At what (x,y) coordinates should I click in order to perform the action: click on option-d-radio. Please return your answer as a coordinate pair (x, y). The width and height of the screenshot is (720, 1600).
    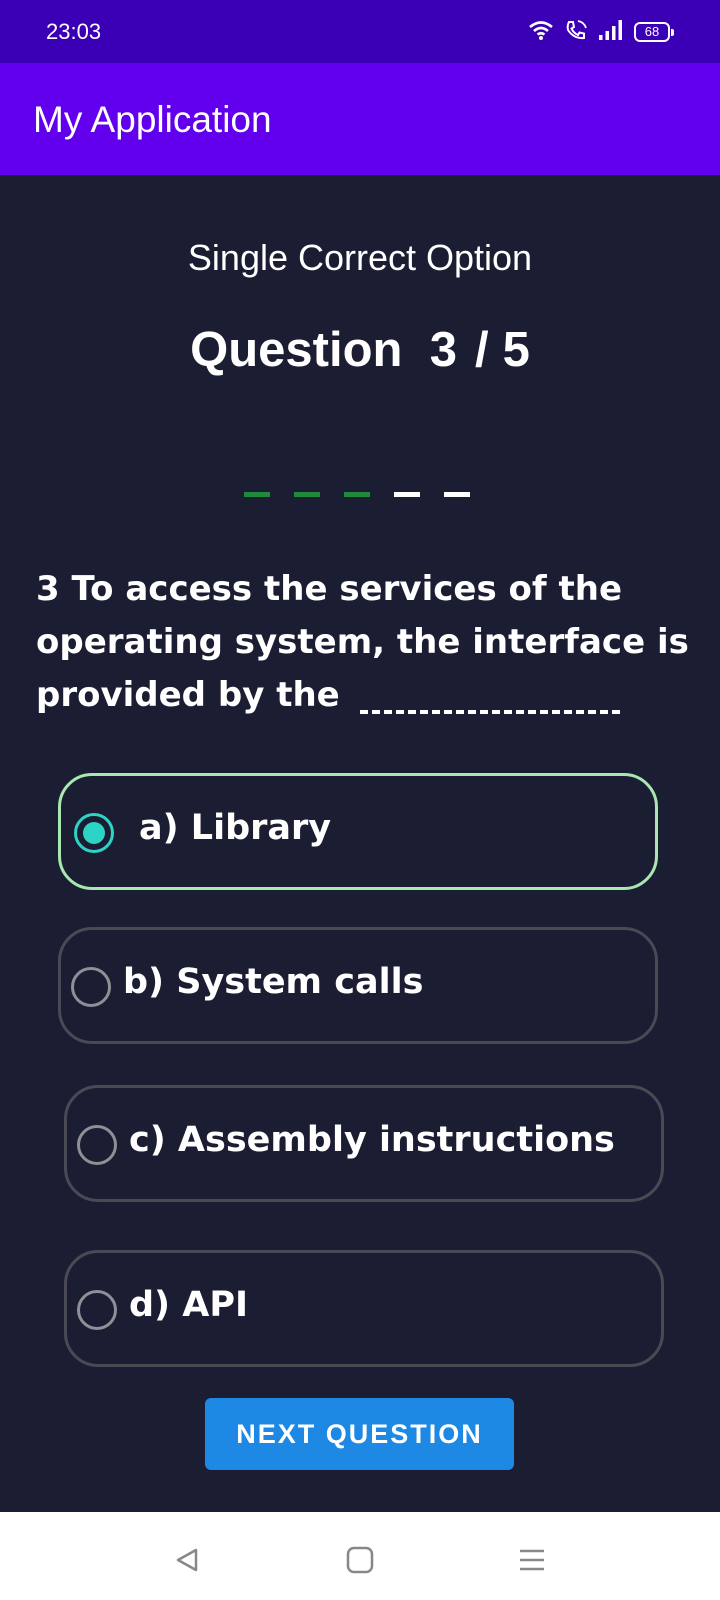
    Looking at the image, I should click on (97, 1310).